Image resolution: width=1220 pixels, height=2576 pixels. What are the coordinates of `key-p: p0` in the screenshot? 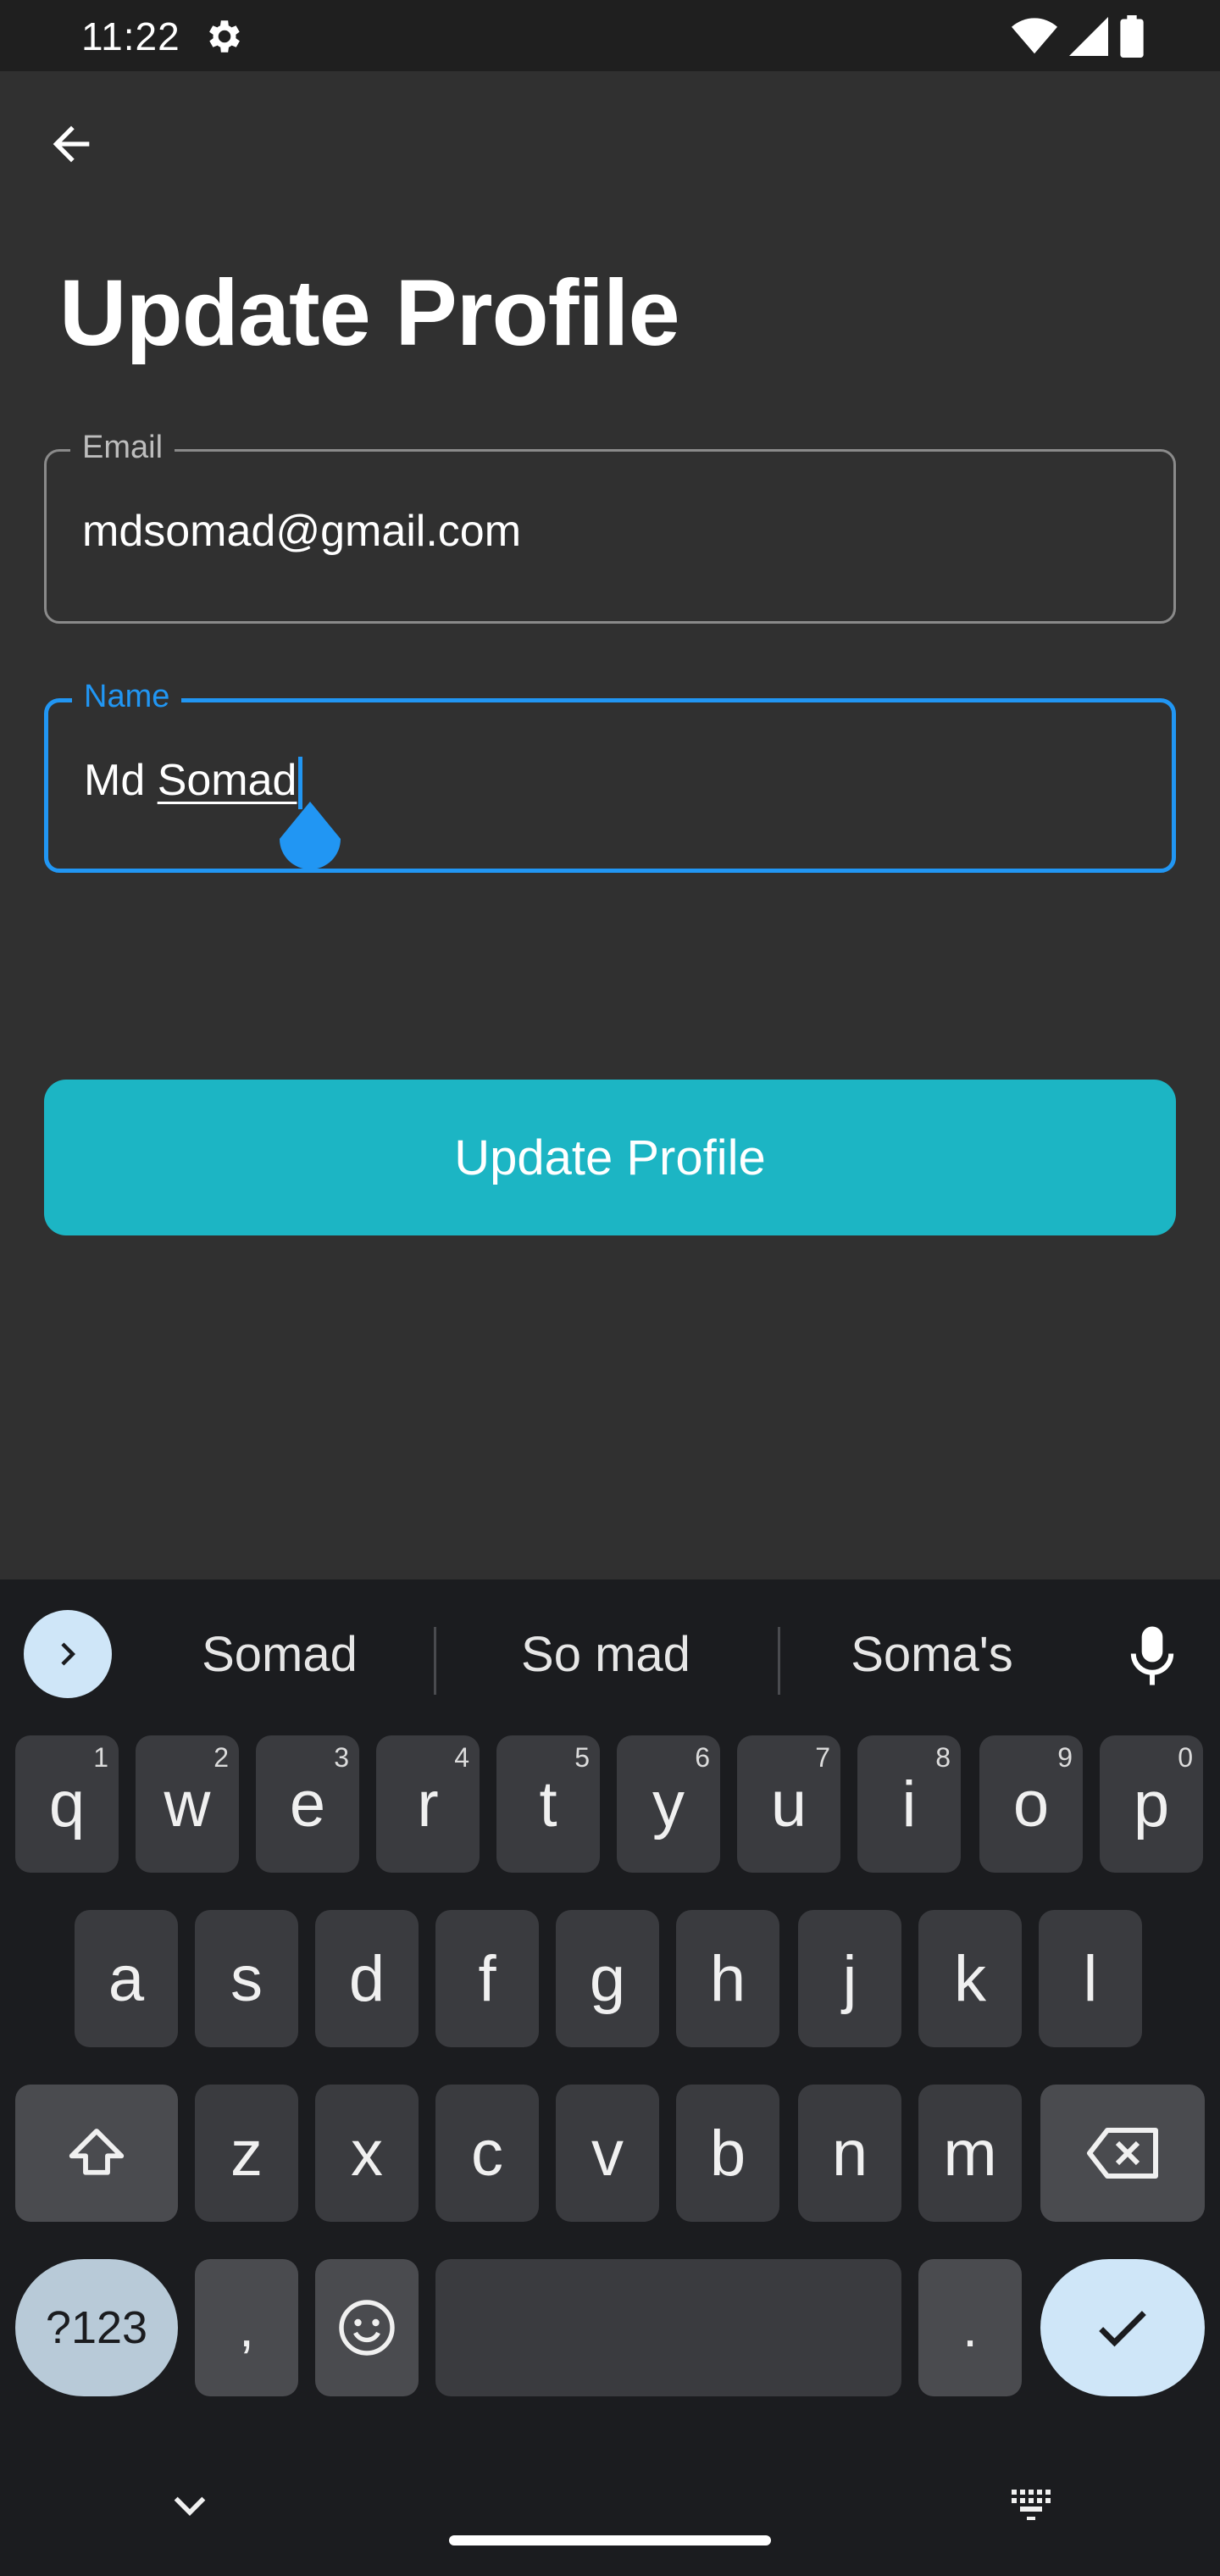 It's located at (1151, 1804).